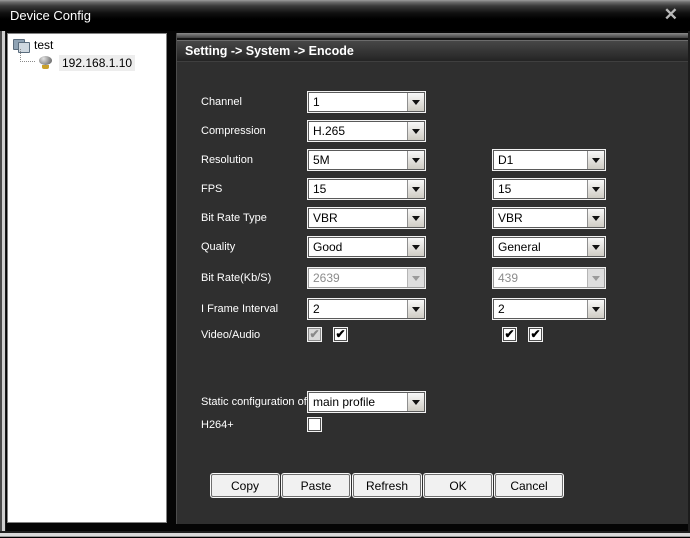 Image resolution: width=690 pixels, height=538 pixels. Describe the element at coordinates (432, 51) in the screenshot. I see `breadcrumb: Setting -> System -> Encode` at that location.